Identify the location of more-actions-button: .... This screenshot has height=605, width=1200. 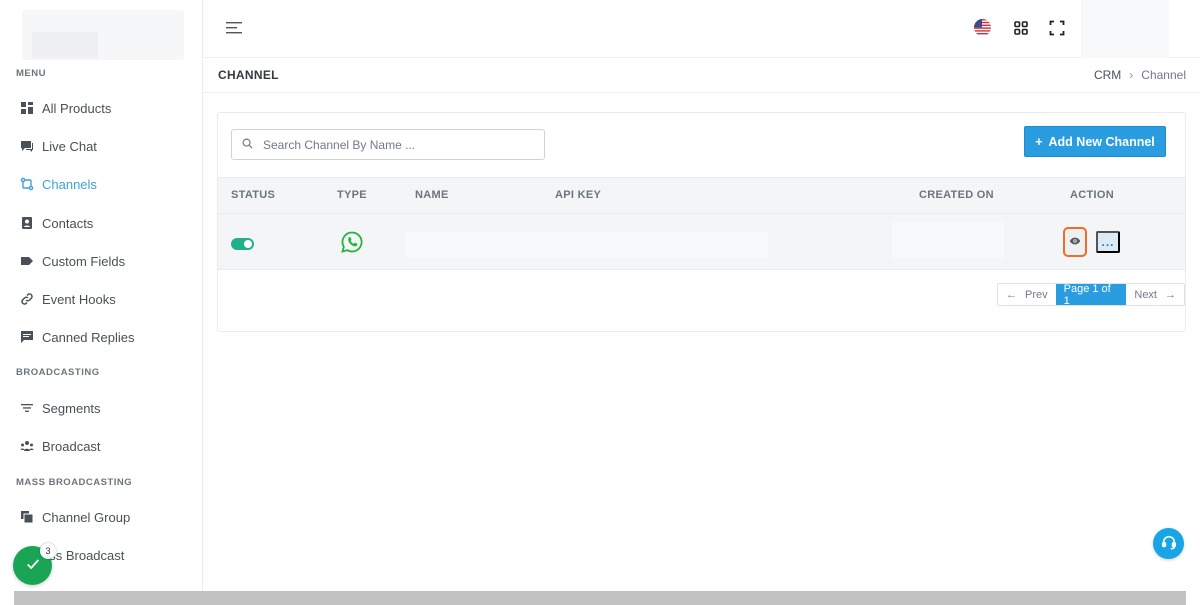
(1108, 242).